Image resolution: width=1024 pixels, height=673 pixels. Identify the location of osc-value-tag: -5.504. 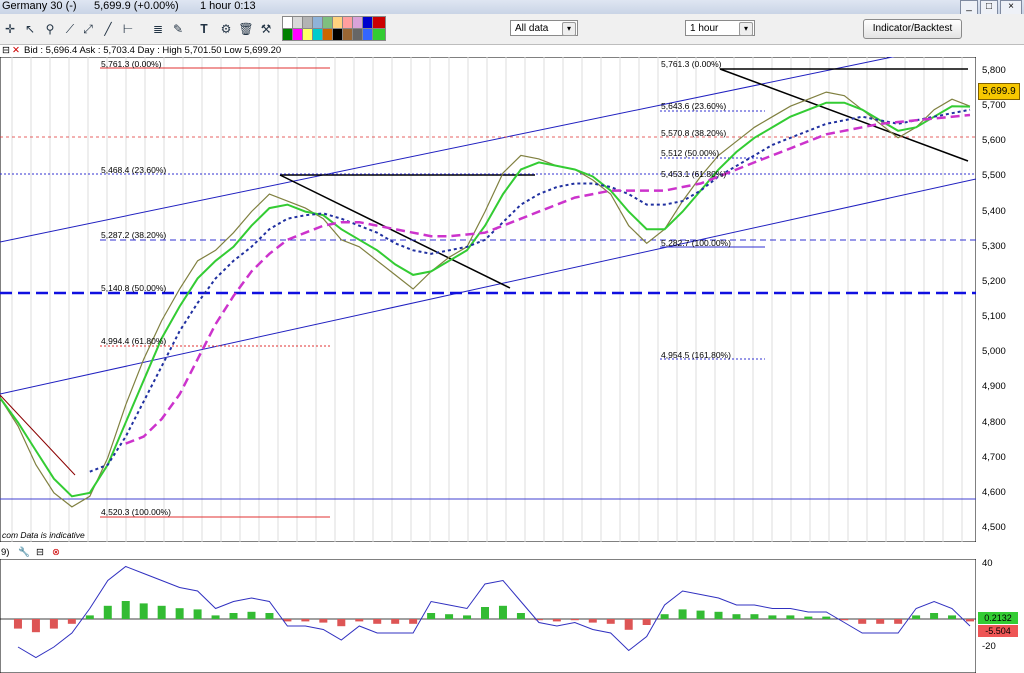
(998, 631).